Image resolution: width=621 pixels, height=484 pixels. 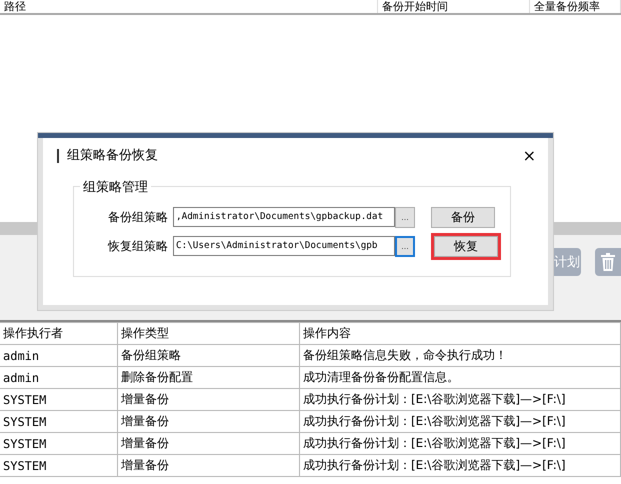 What do you see at coordinates (107, 156) in the screenshot?
I see `dialog-title: 组策略备份恢复` at bounding box center [107, 156].